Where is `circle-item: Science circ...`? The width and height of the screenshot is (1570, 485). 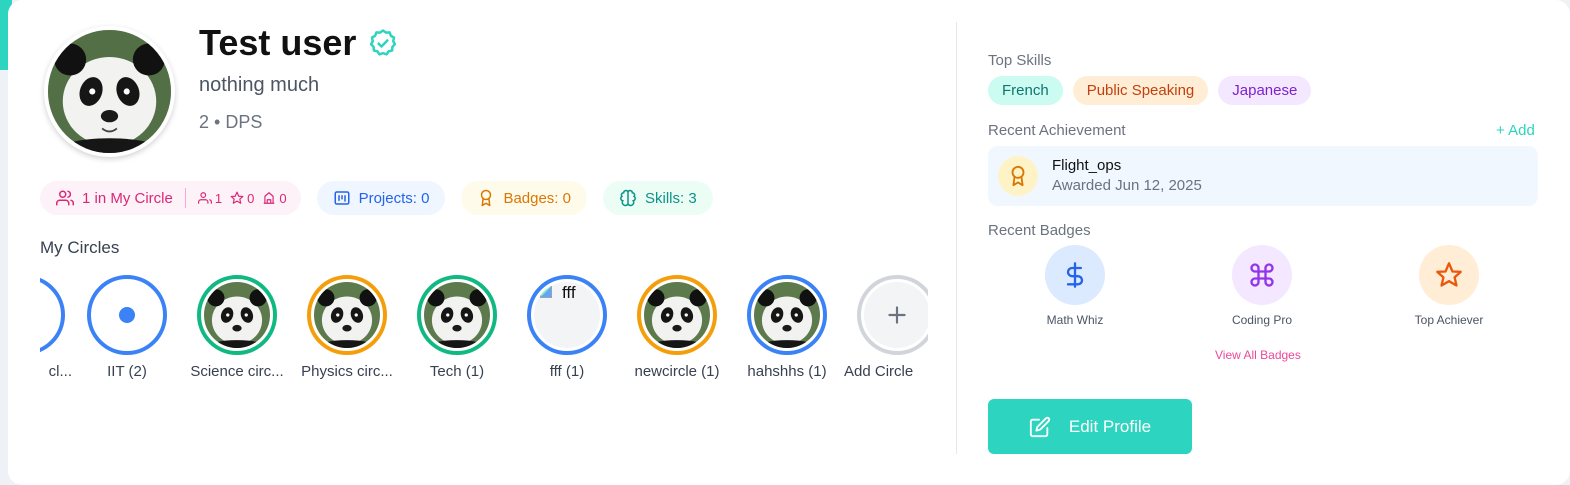
circle-item: Science circ... is located at coordinates (237, 325).